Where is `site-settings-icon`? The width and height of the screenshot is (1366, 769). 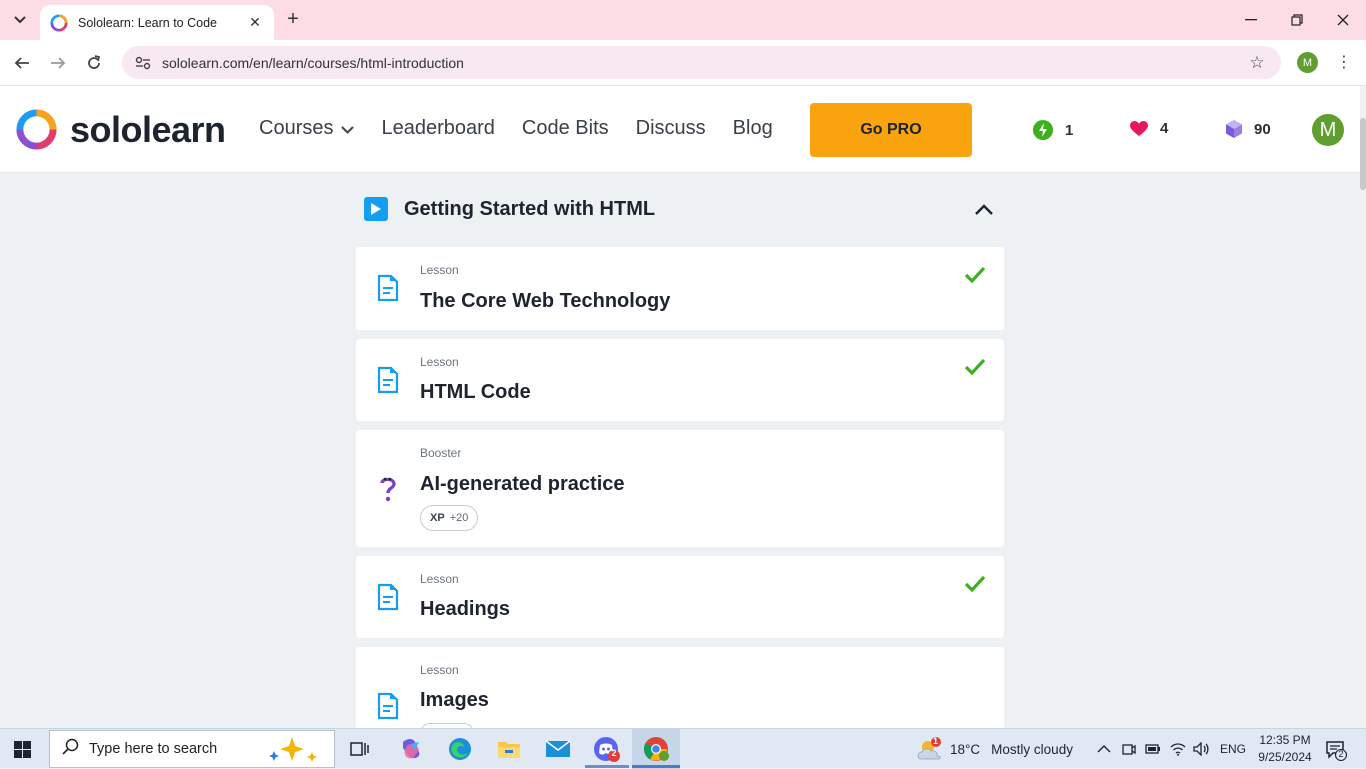 site-settings-icon is located at coordinates (143, 63).